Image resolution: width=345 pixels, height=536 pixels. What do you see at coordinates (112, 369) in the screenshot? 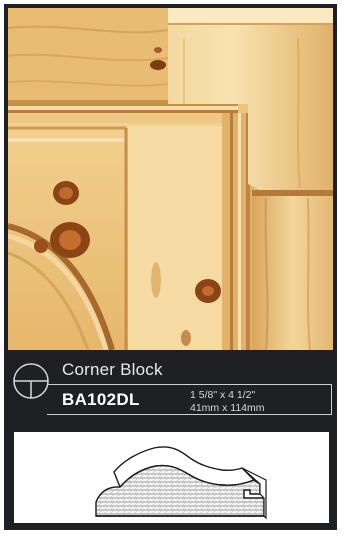
I see `product-name: Corner Block` at bounding box center [112, 369].